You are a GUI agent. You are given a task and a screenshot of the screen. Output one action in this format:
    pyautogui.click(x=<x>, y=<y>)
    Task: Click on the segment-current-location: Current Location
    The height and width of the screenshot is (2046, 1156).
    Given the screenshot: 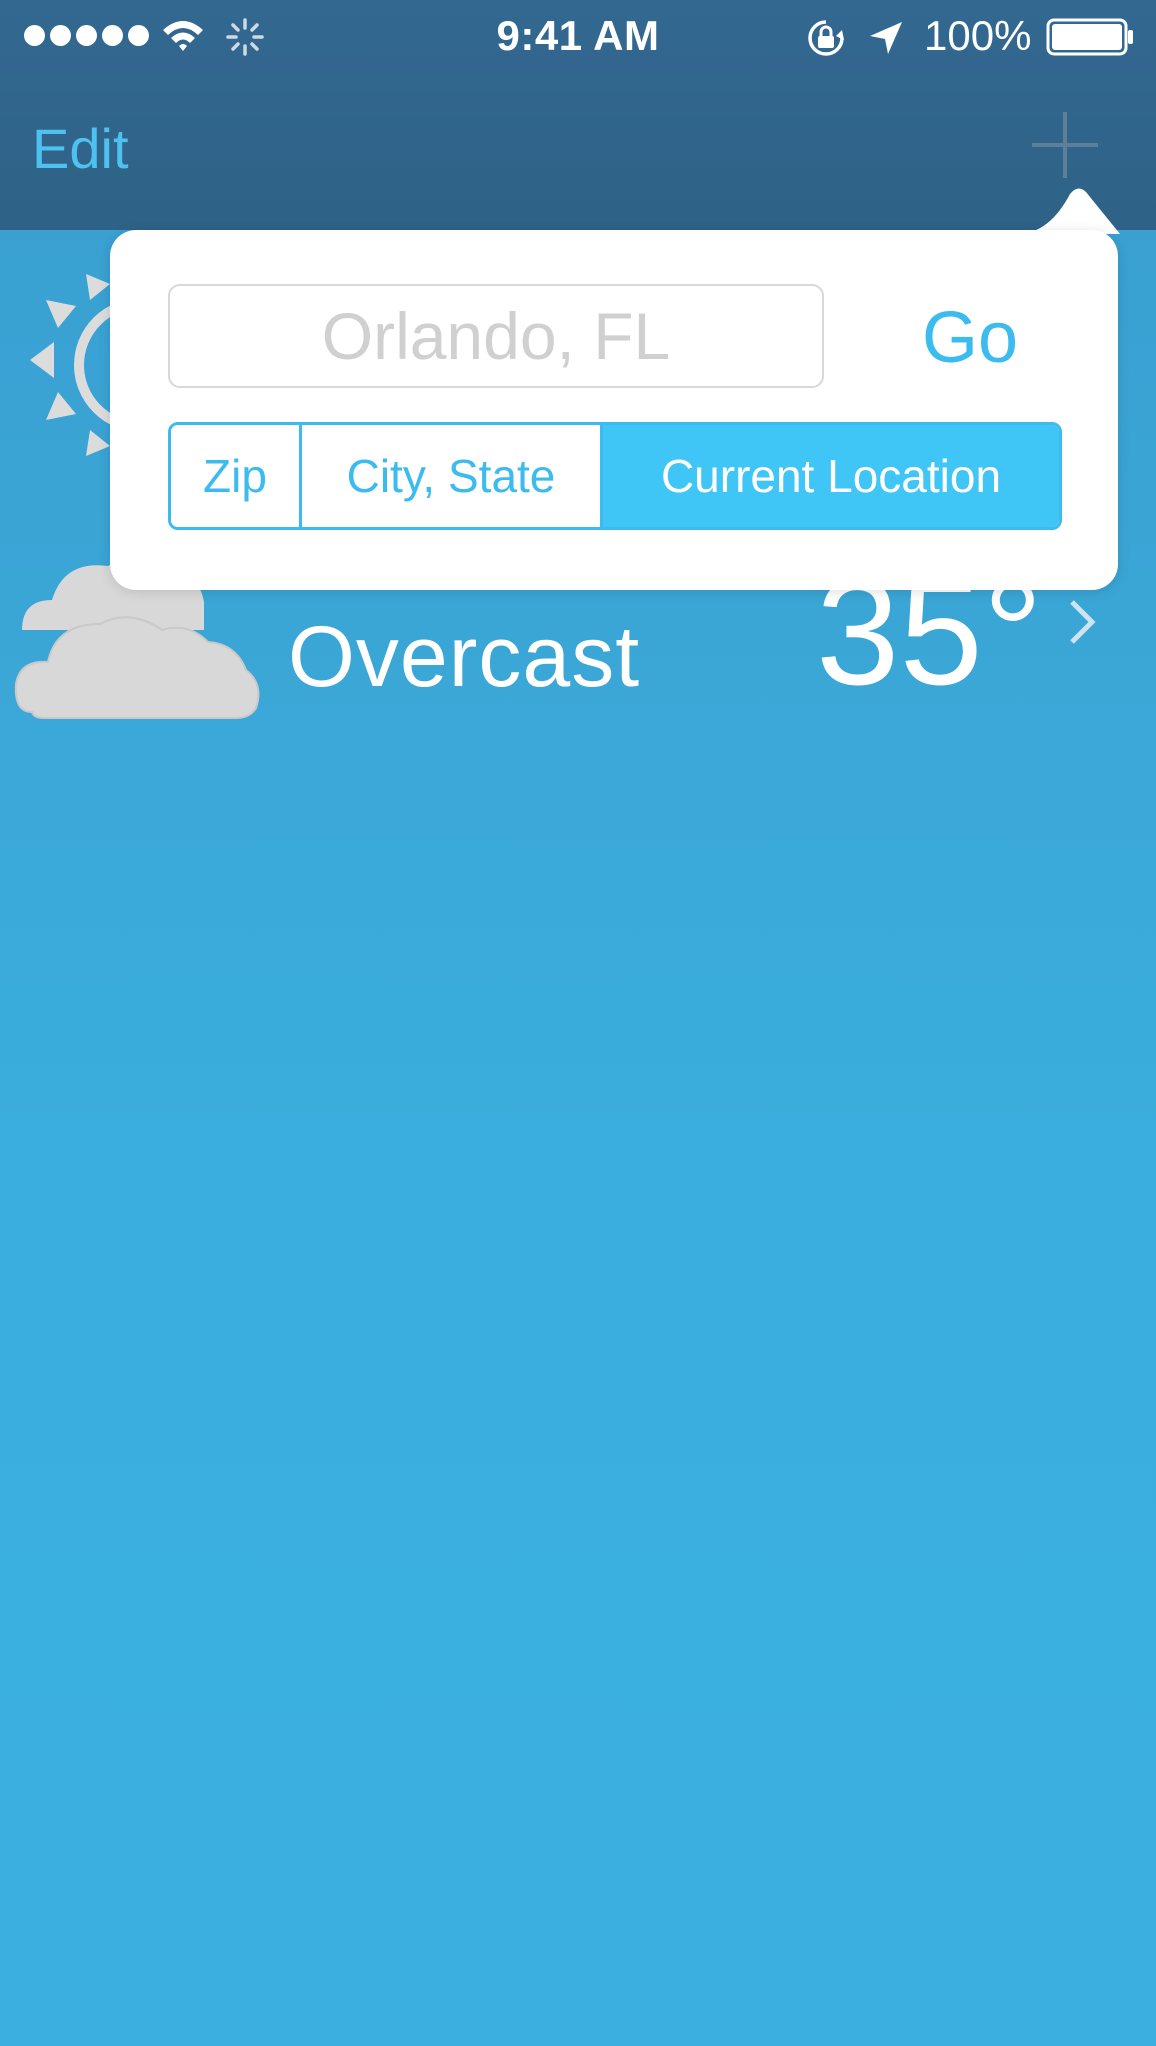 What is the action you would take?
    pyautogui.click(x=829, y=476)
    